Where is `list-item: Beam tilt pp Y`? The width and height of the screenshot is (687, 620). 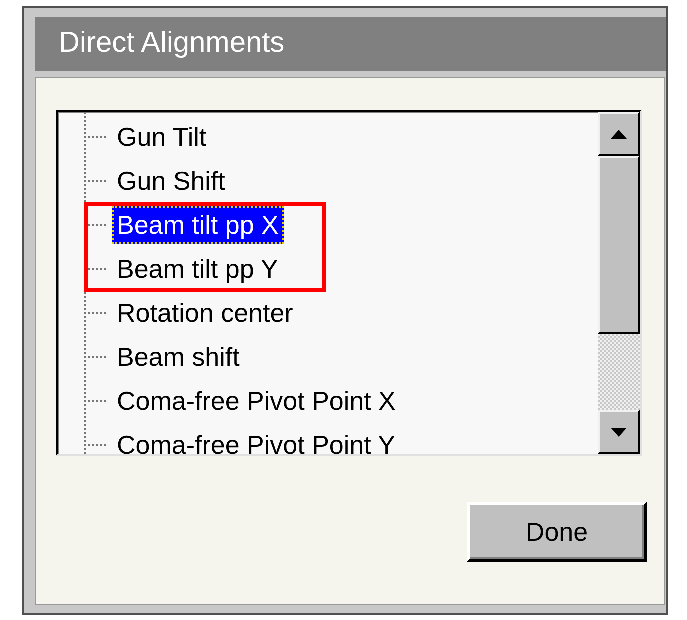
list-item: Beam tilt pp Y is located at coordinates (198, 269).